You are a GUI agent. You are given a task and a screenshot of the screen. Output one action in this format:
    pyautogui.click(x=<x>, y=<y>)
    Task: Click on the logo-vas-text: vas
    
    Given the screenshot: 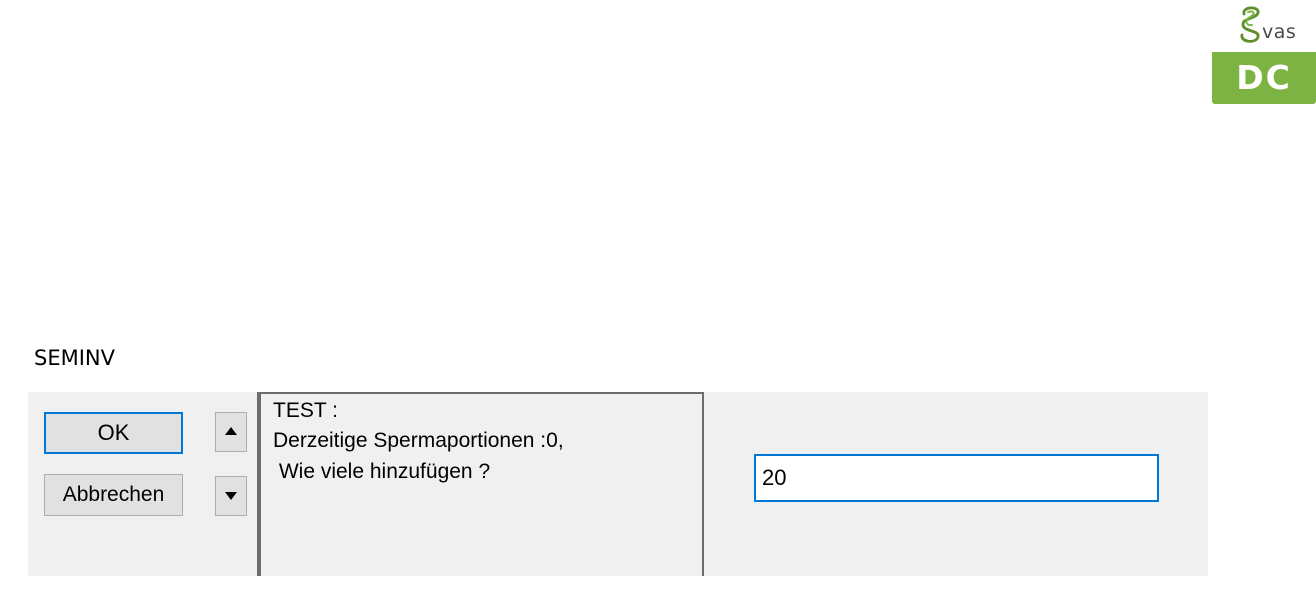 What is the action you would take?
    pyautogui.click(x=1279, y=32)
    